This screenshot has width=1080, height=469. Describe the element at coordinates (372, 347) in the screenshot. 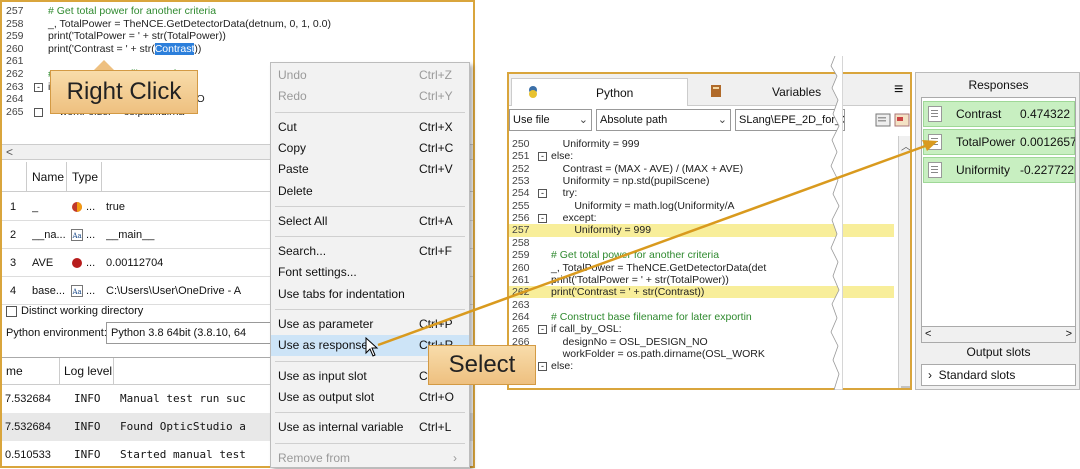

I see `mouse-cursor-icon` at that location.